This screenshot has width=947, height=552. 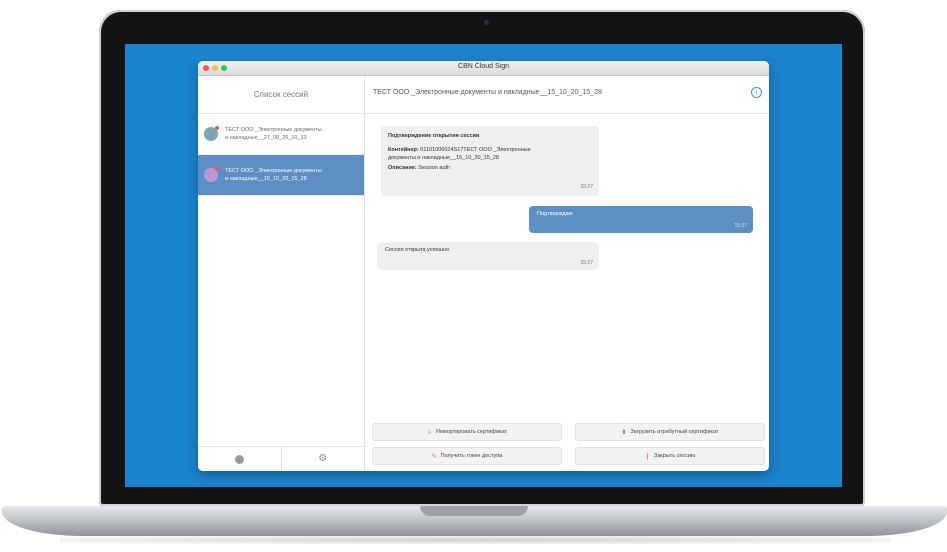 I want to click on sidebar-title: Список сессий, so click(x=281, y=95).